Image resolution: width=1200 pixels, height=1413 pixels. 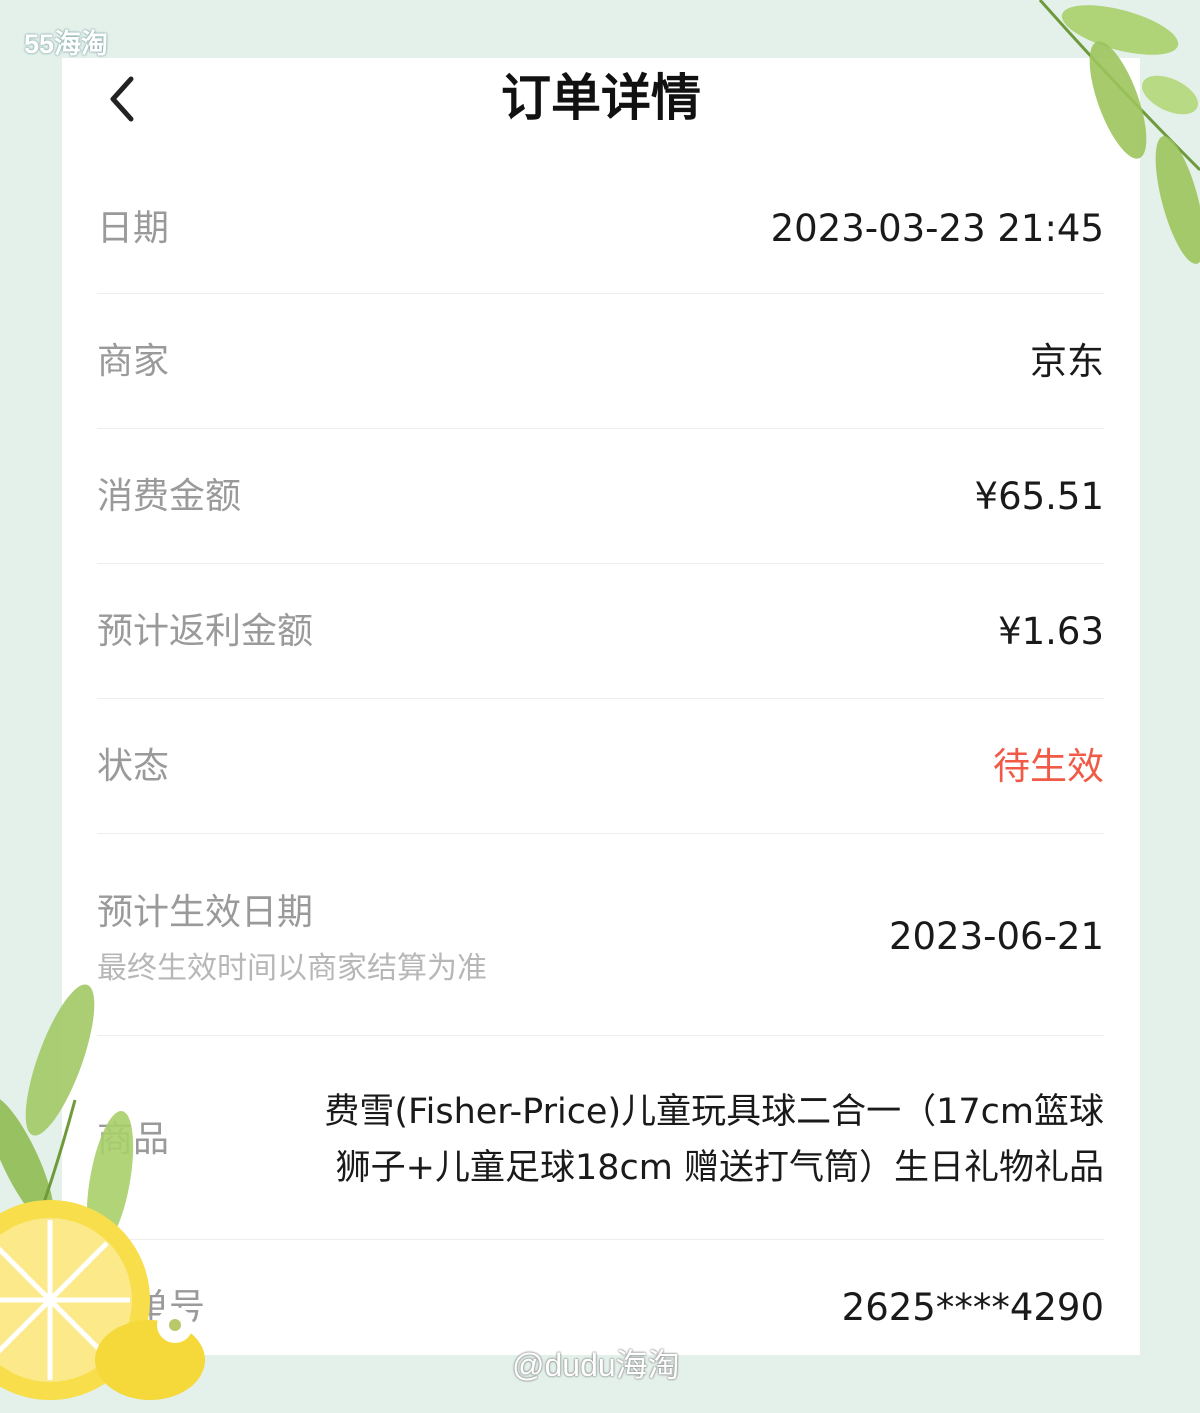 I want to click on amount-value: ¥65.51, so click(x=1039, y=496).